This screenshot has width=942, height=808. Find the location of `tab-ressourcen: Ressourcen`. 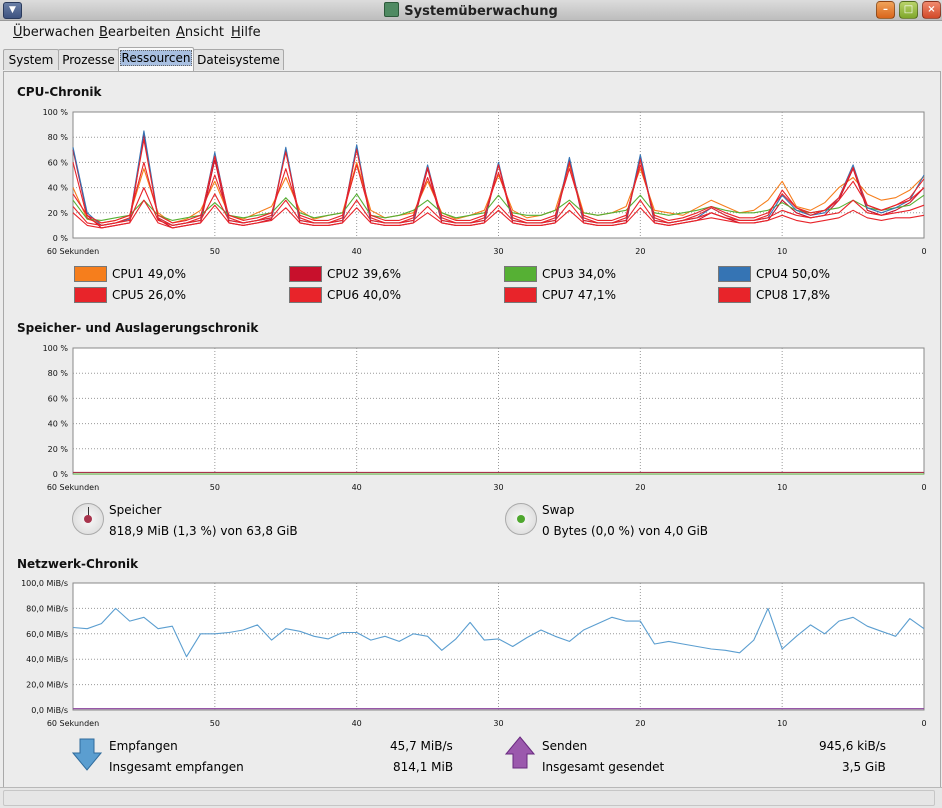

tab-ressourcen: Ressourcen is located at coordinates (156, 59).